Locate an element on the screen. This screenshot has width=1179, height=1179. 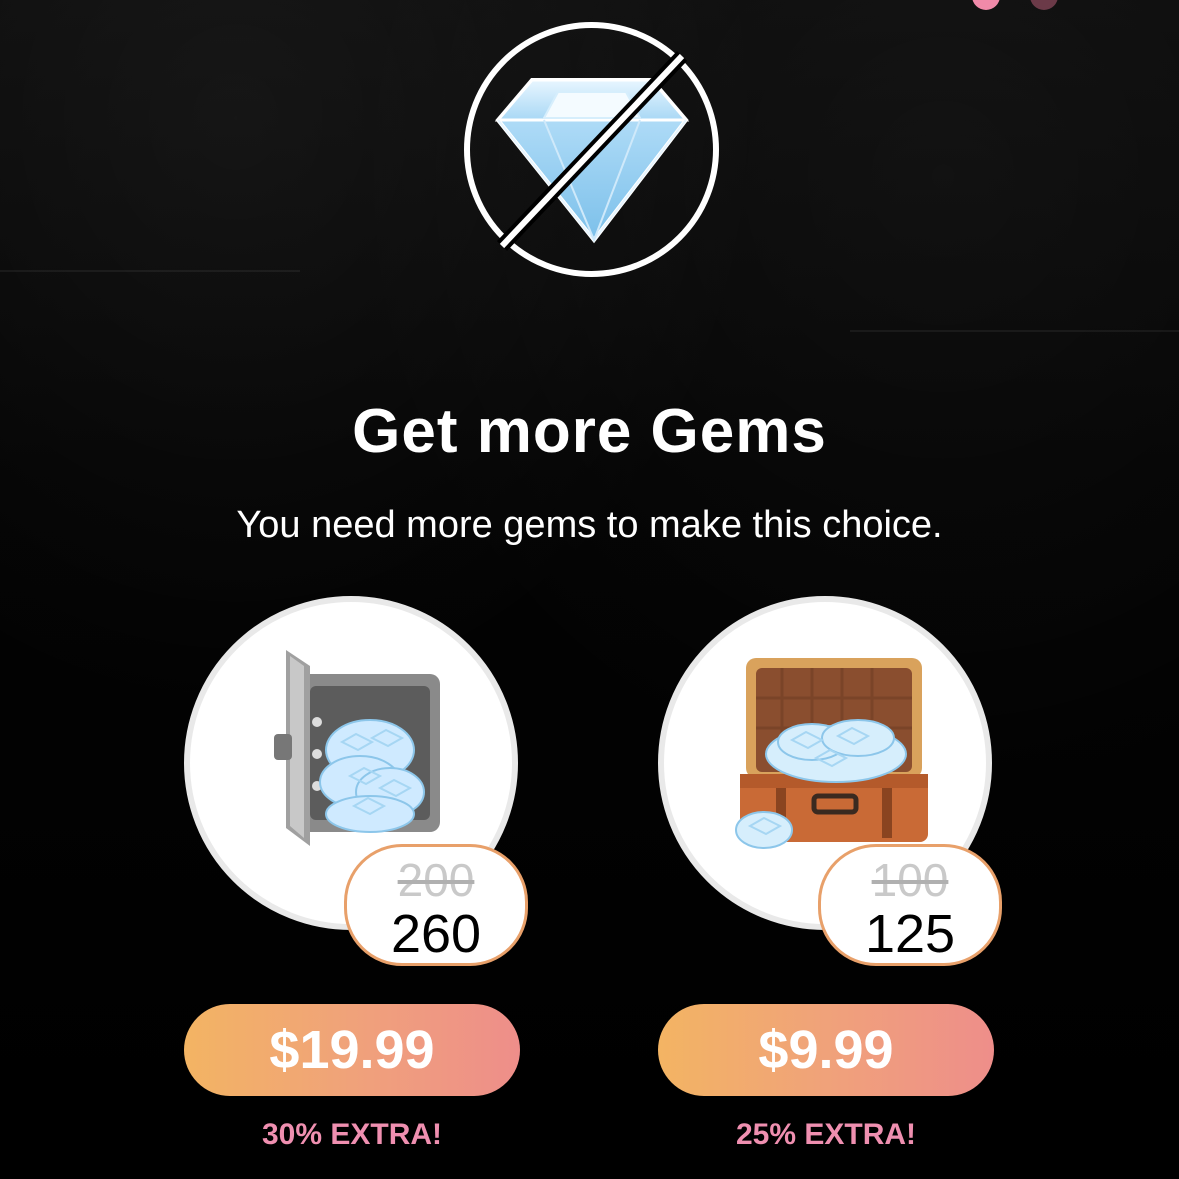
gem-amount-badge: 100 125 is located at coordinates (910, 905).